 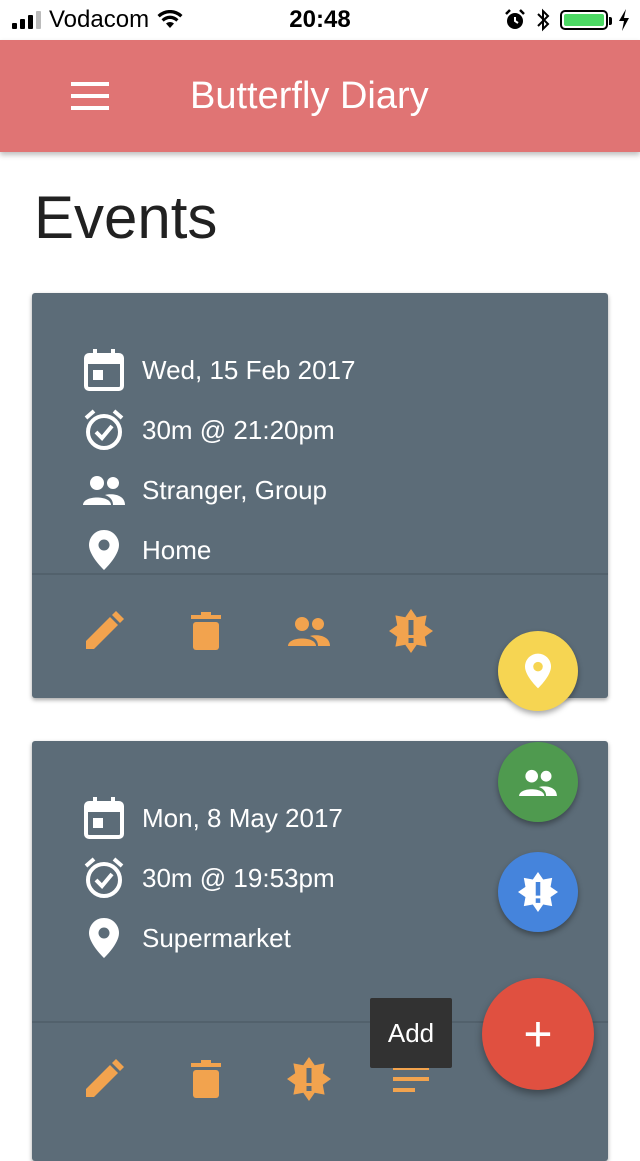 I want to click on event-people-row: Stranger, Group, so click(x=204, y=490).